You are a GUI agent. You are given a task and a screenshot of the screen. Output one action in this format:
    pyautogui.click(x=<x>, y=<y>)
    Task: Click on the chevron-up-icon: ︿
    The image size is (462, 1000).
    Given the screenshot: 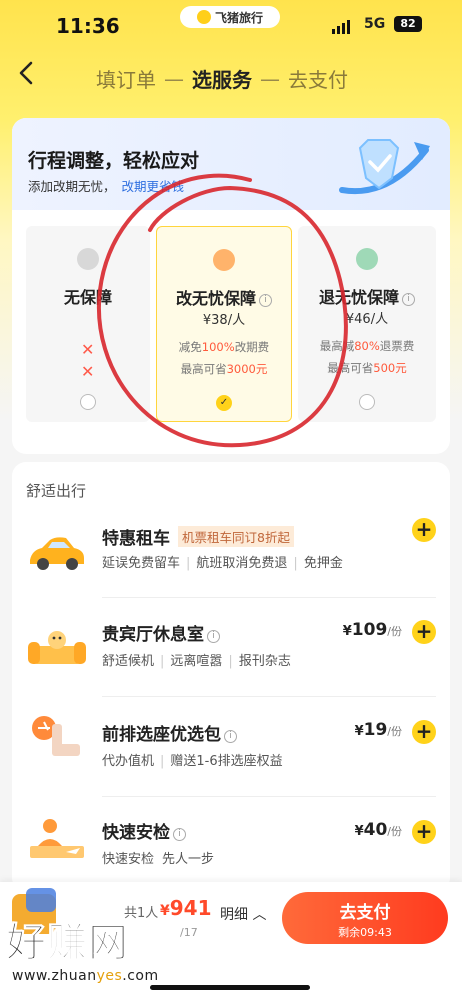 What is the action you would take?
    pyautogui.click(x=259, y=915)
    